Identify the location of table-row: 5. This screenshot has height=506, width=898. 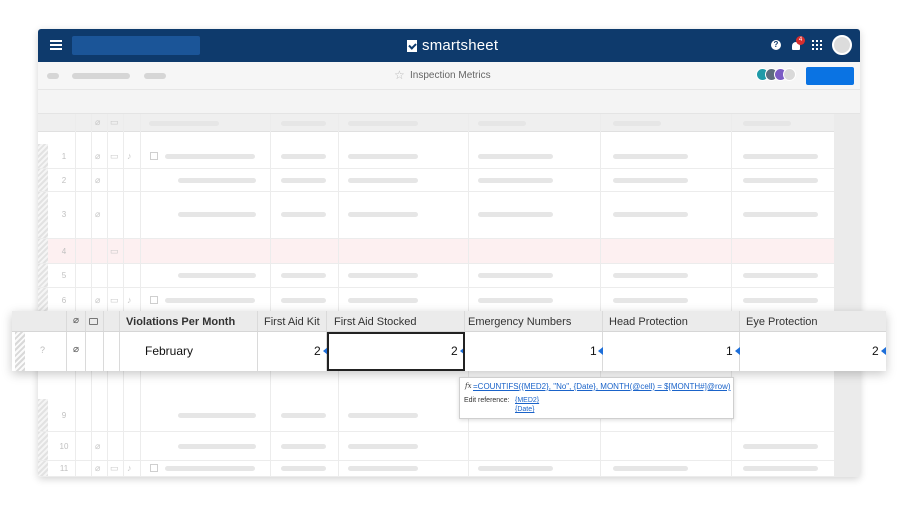
(436, 276).